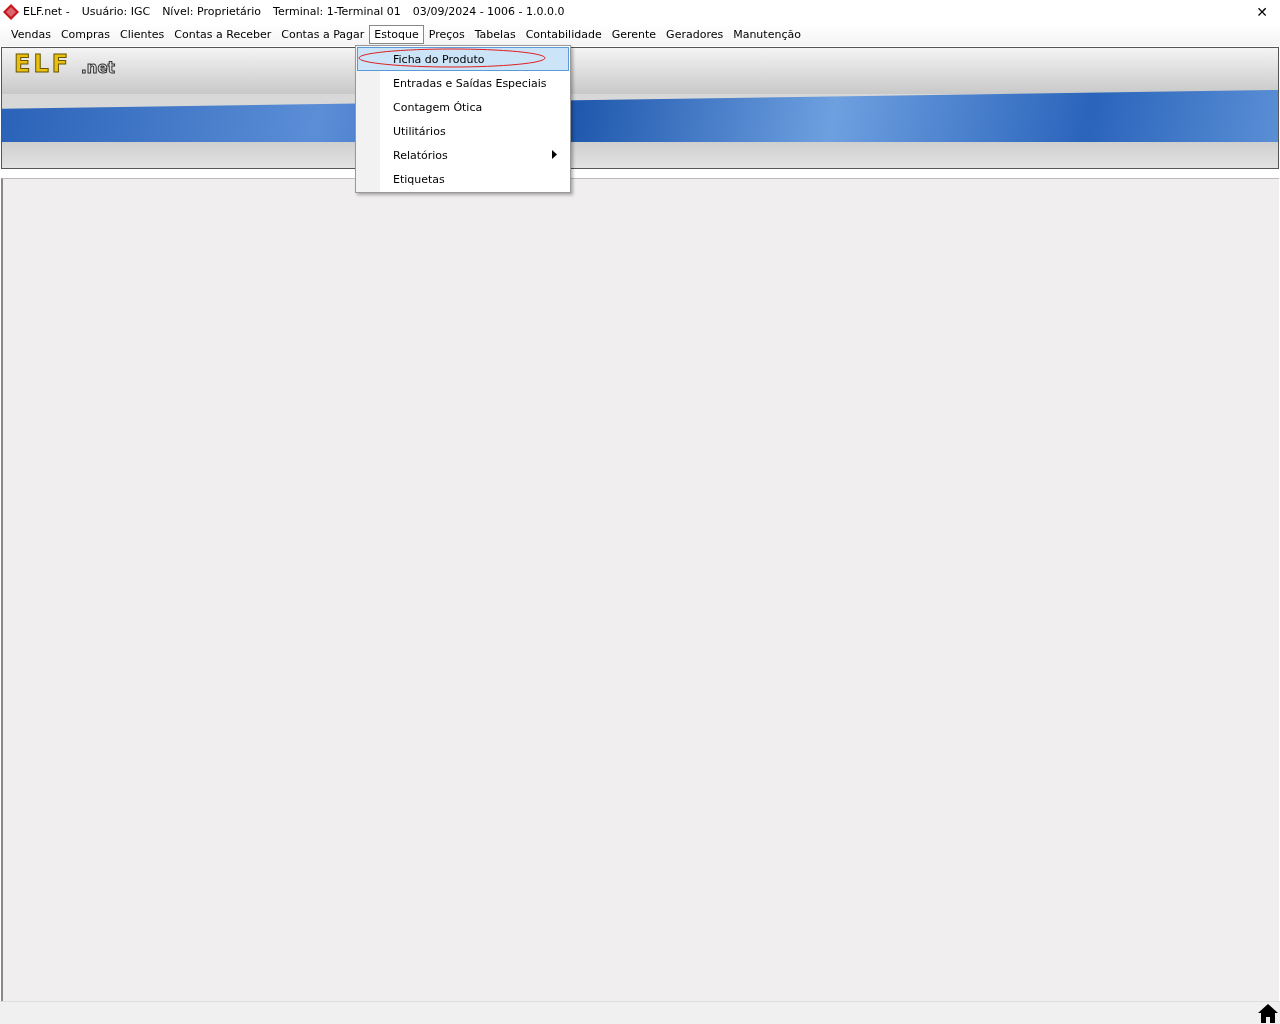 The height and width of the screenshot is (1024, 1280). I want to click on menu-item: Tabelas, so click(495, 34).